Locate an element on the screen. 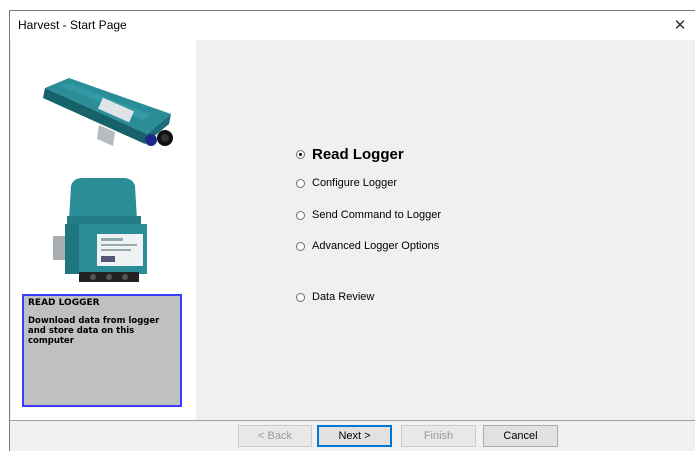  option-read-logger: Read Logger is located at coordinates (350, 154).